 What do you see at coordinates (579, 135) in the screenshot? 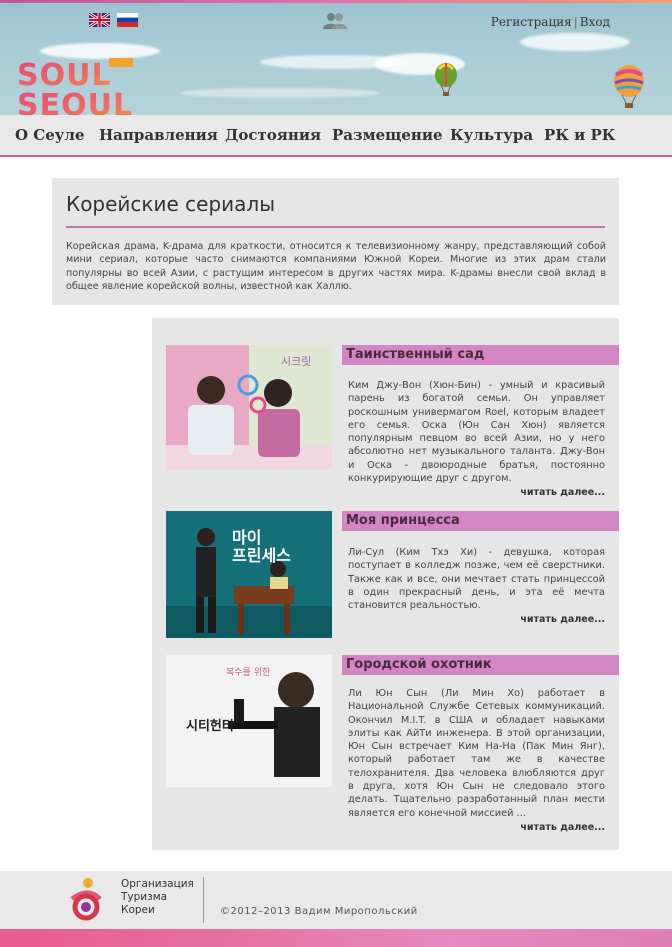
I see `nav-item-rk: РК и РК` at bounding box center [579, 135].